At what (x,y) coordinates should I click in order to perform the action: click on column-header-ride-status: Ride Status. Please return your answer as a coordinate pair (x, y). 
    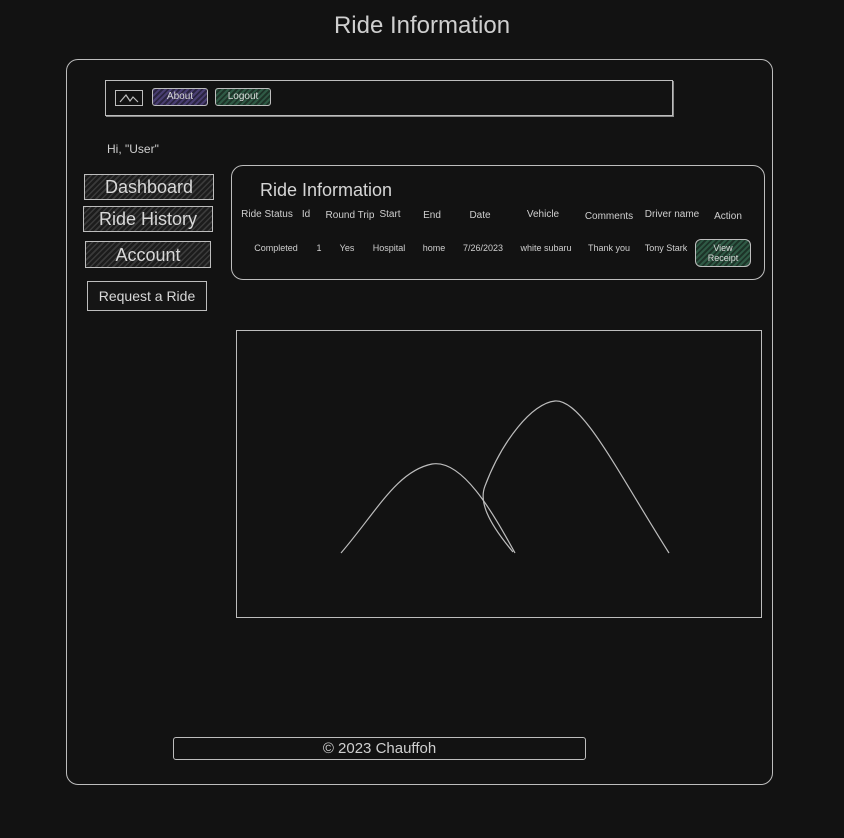
    Looking at the image, I should click on (267, 214).